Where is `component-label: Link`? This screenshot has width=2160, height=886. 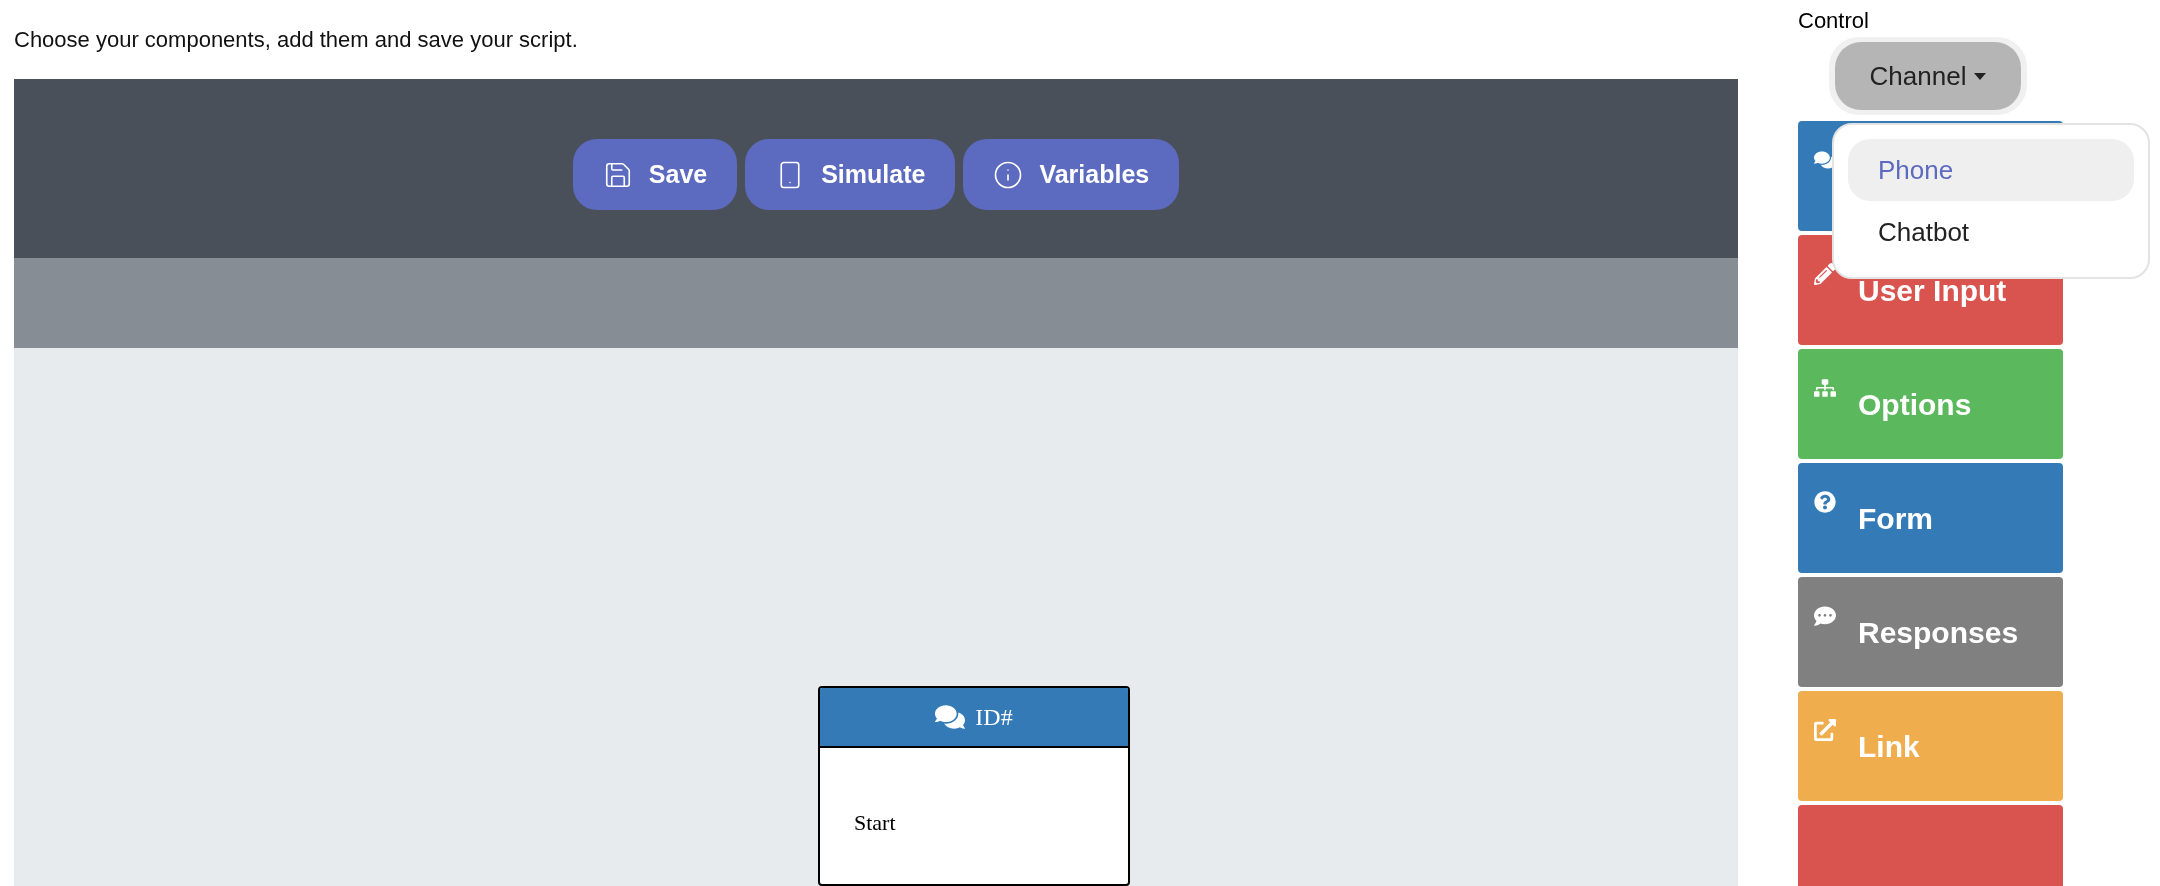 component-label: Link is located at coordinates (1889, 746).